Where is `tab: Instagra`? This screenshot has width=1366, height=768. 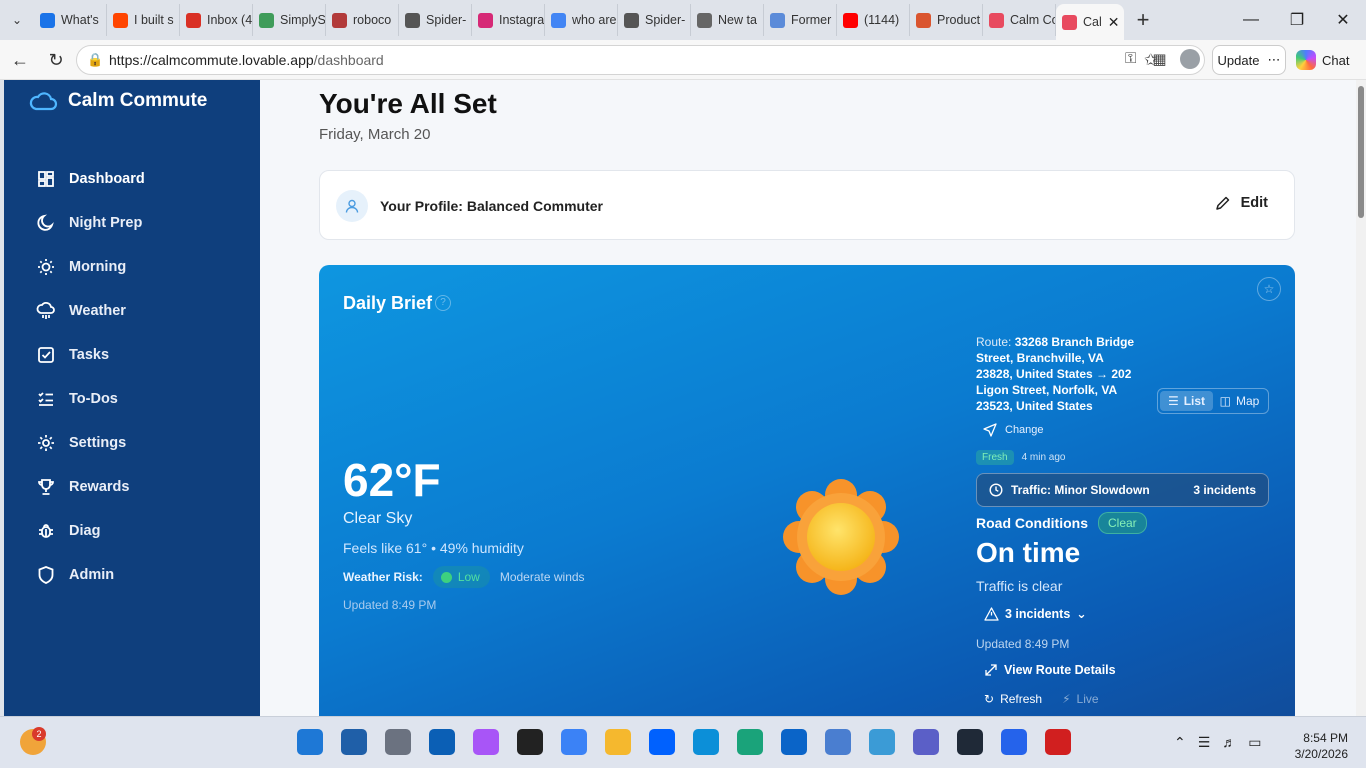 tab: Instagra is located at coordinates (508, 20).